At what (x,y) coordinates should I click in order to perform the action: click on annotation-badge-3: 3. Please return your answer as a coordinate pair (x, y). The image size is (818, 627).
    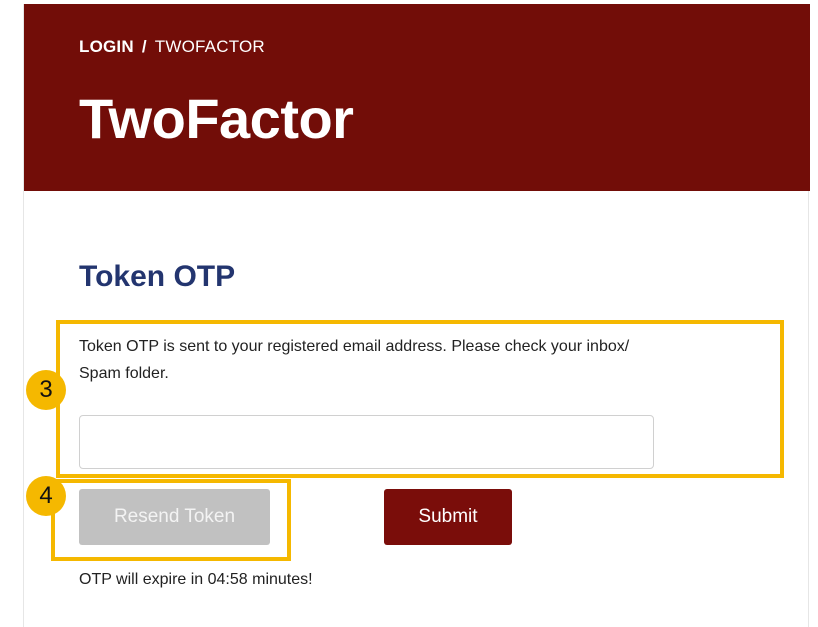
    Looking at the image, I should click on (46, 390).